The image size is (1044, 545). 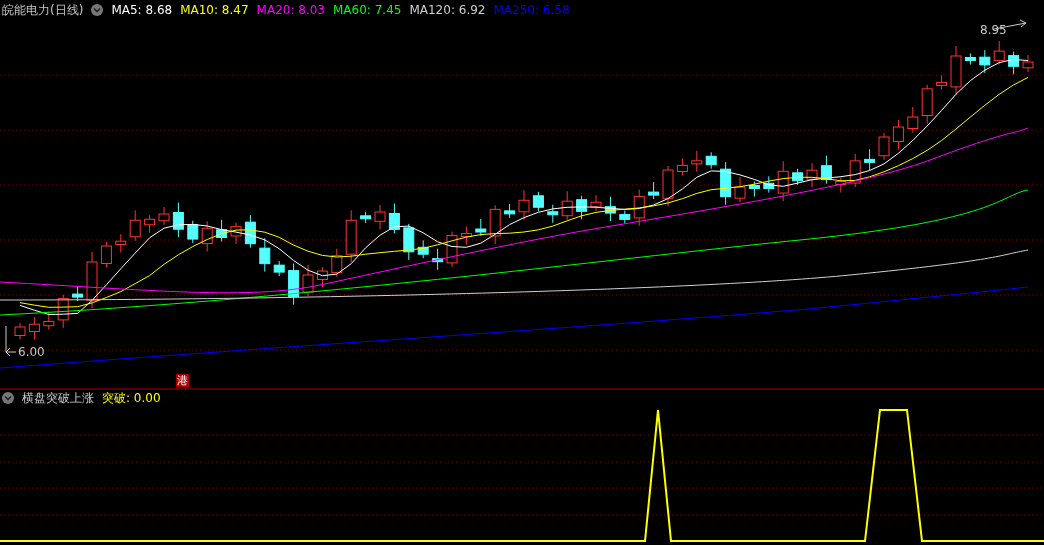 What do you see at coordinates (182, 380) in the screenshot?
I see `hk-marker: 港` at bounding box center [182, 380].